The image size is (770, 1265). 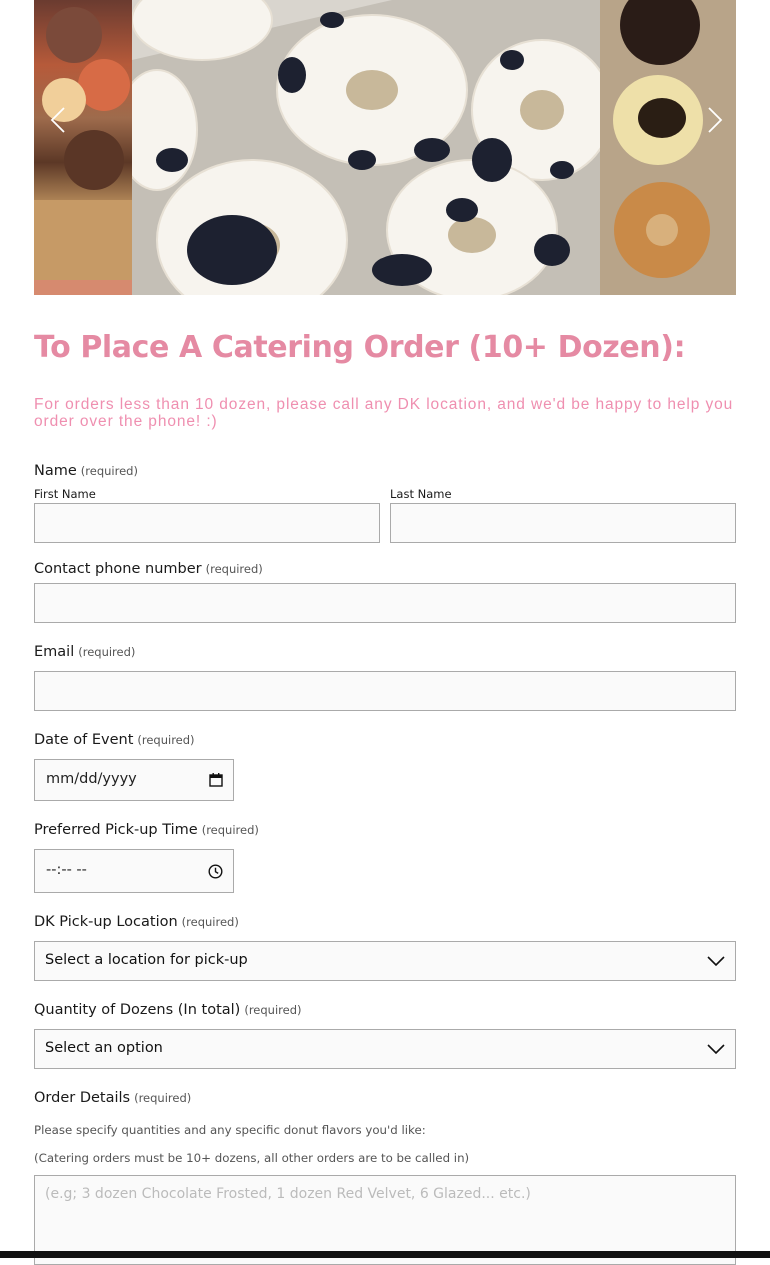 What do you see at coordinates (55, 471) in the screenshot?
I see `name-label-text: Name` at bounding box center [55, 471].